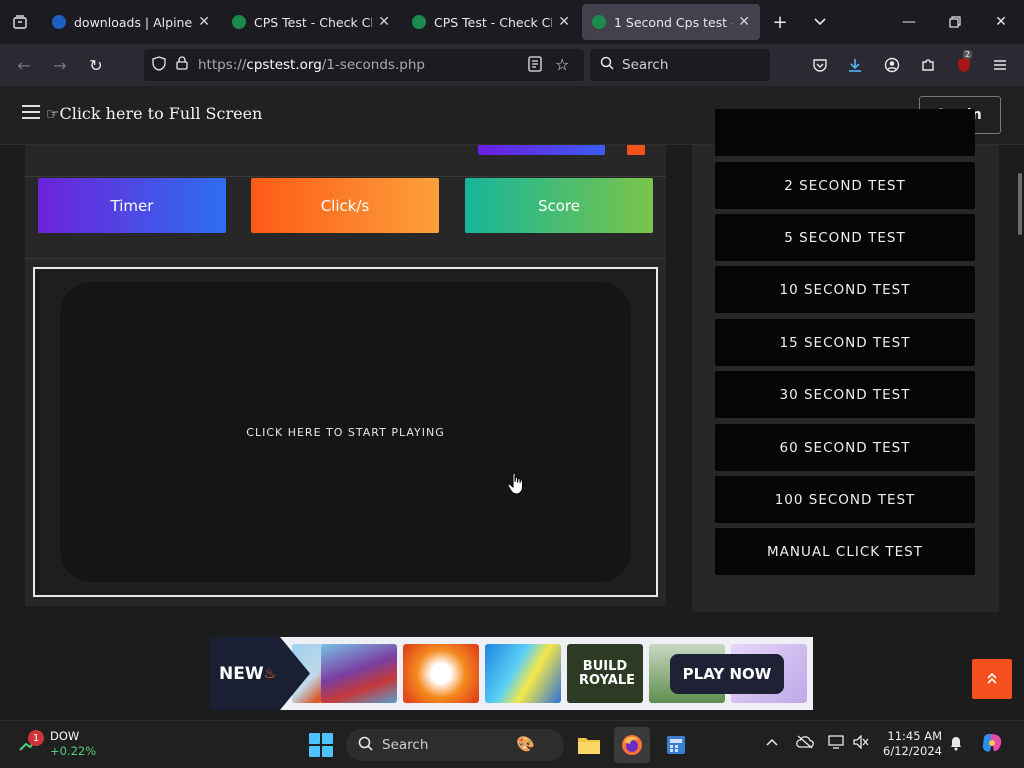 Image resolution: width=1024 pixels, height=768 pixels. What do you see at coordinates (159, 65) in the screenshot?
I see `shield-icon` at bounding box center [159, 65].